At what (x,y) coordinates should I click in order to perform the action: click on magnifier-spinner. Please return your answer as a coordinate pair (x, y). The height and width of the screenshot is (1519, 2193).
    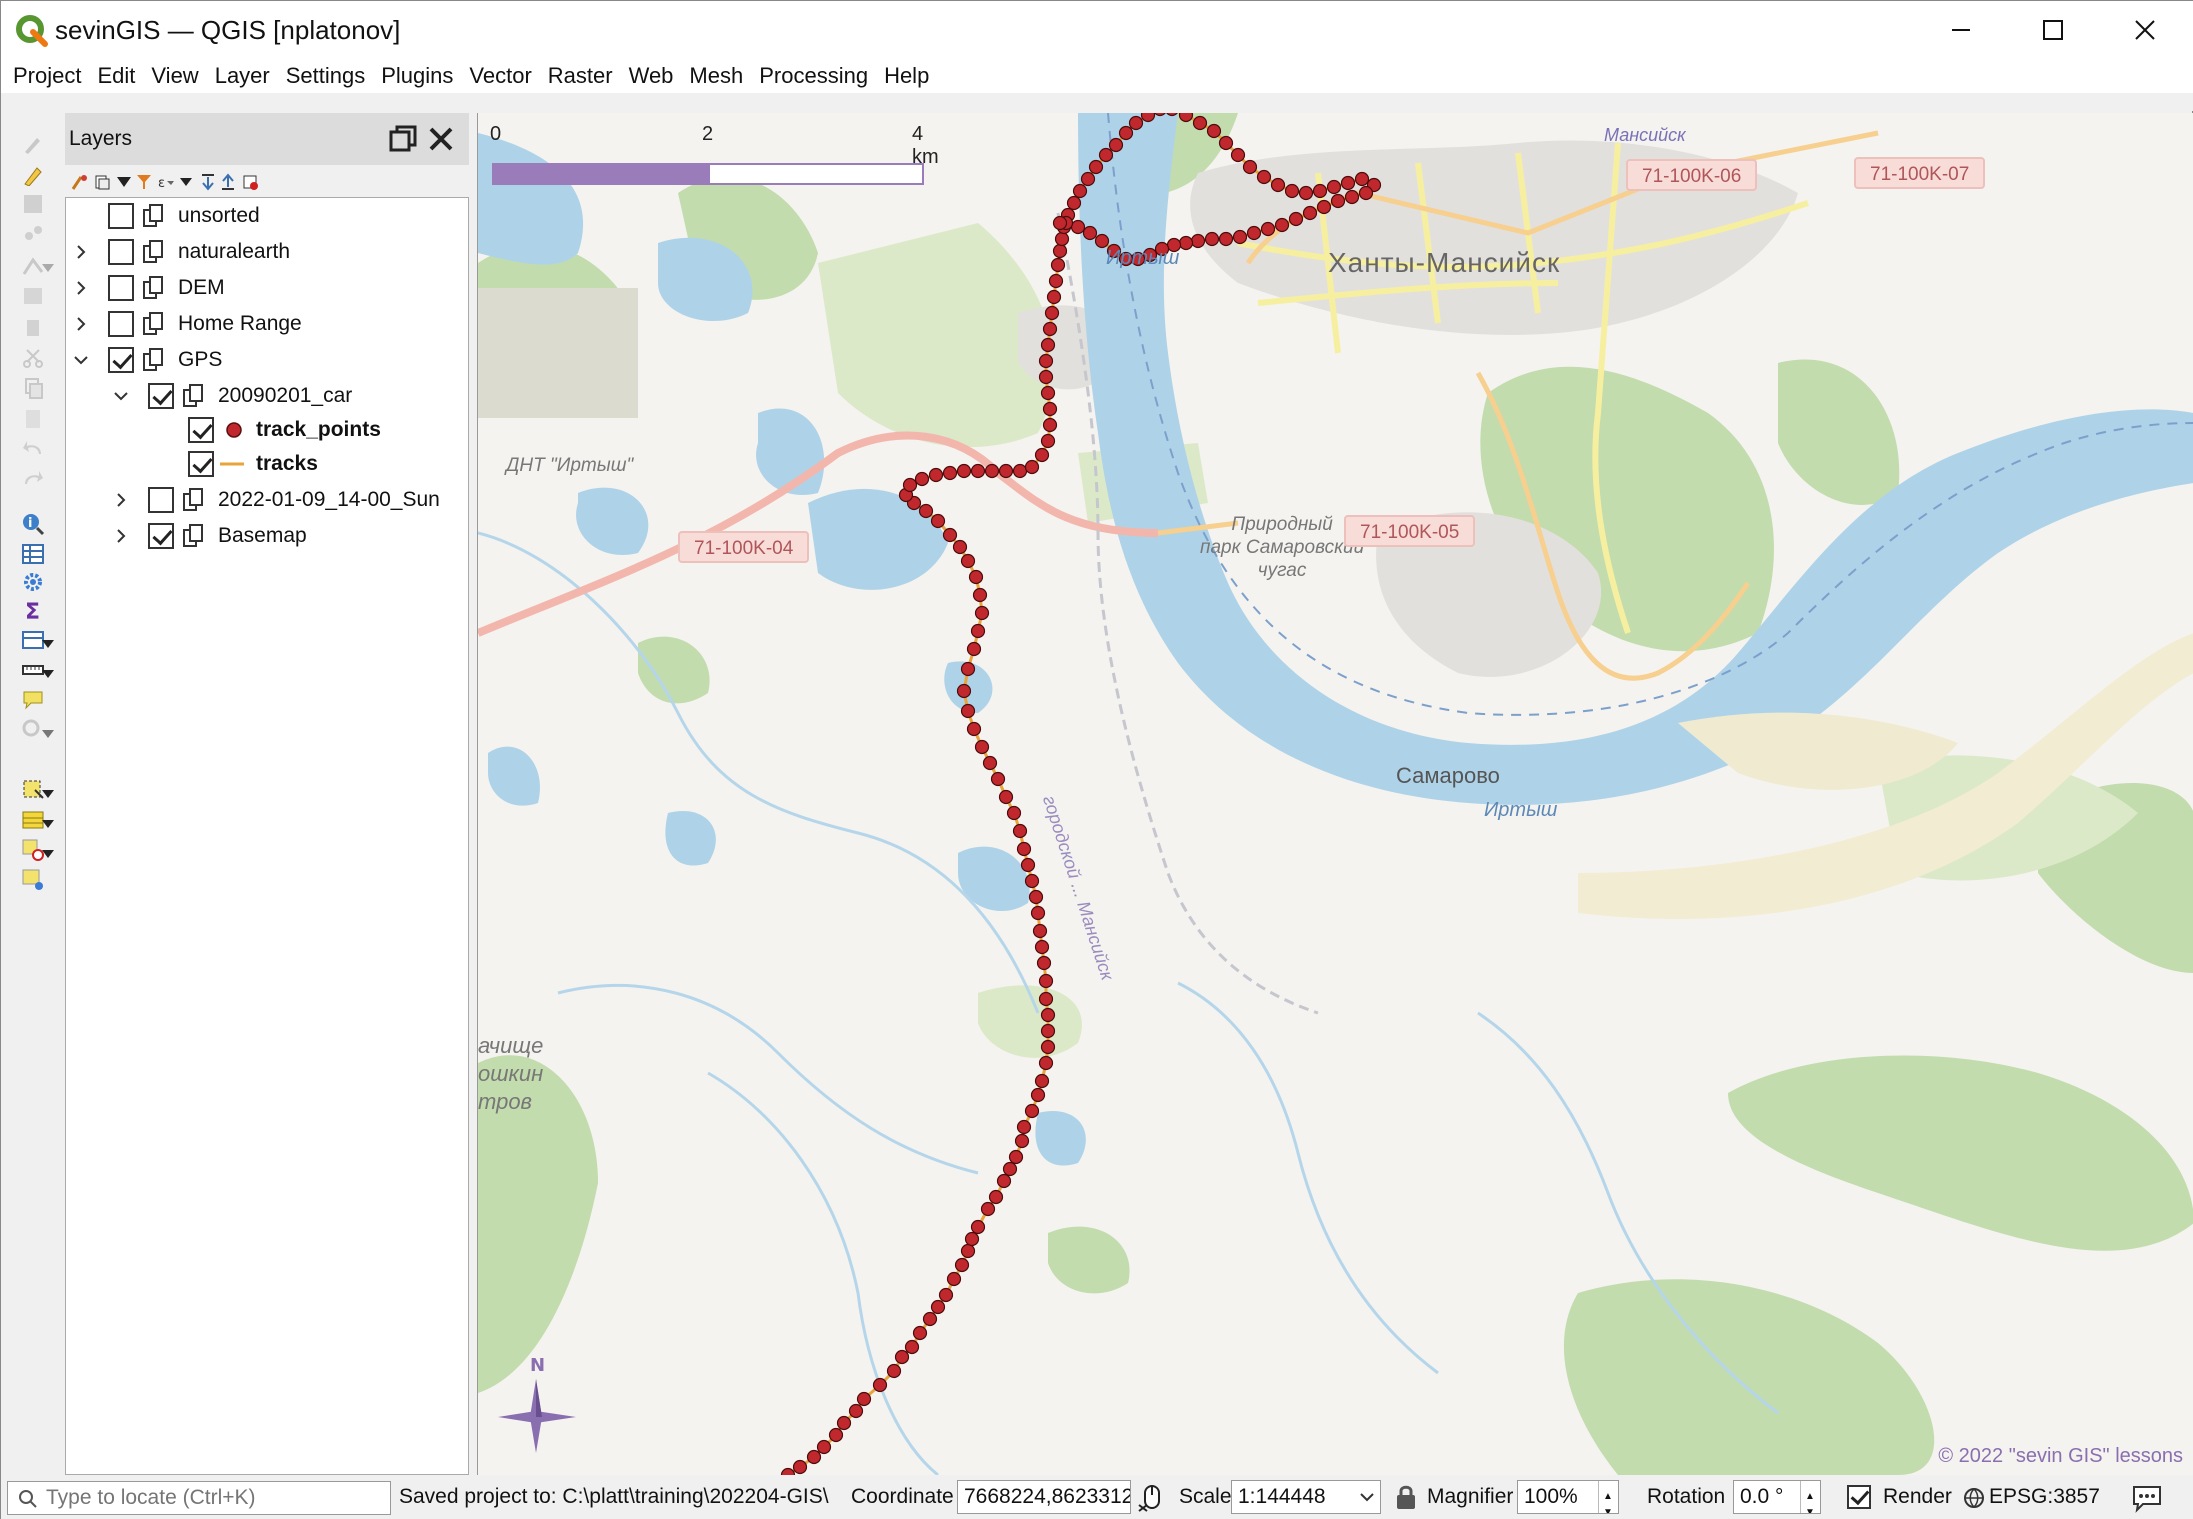
    Looking at the image, I should click on (1608, 1497).